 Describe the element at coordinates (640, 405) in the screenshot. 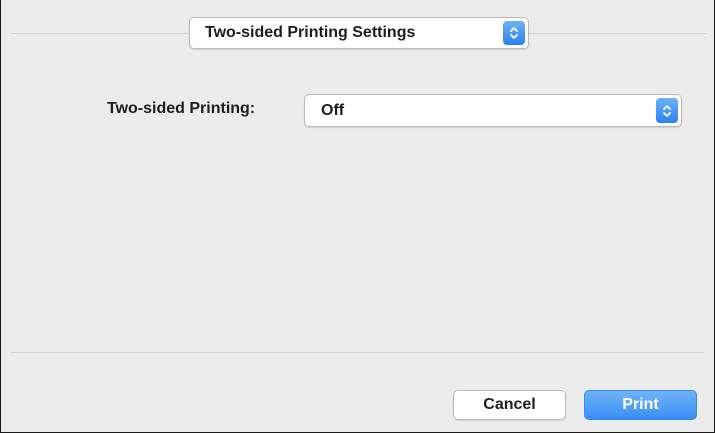

I see `print-button: Print` at that location.